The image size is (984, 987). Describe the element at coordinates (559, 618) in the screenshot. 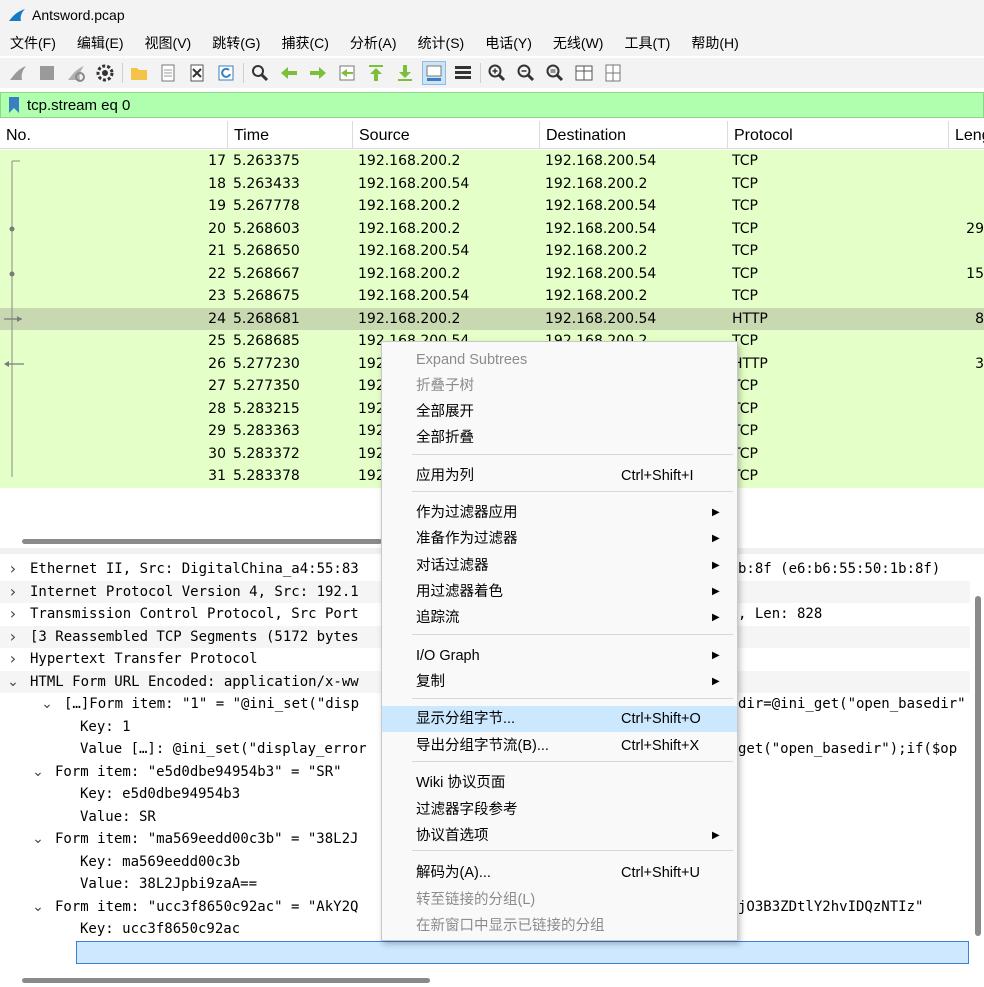

I see `menu-item-follow-stream: 追踪流 ▶` at that location.